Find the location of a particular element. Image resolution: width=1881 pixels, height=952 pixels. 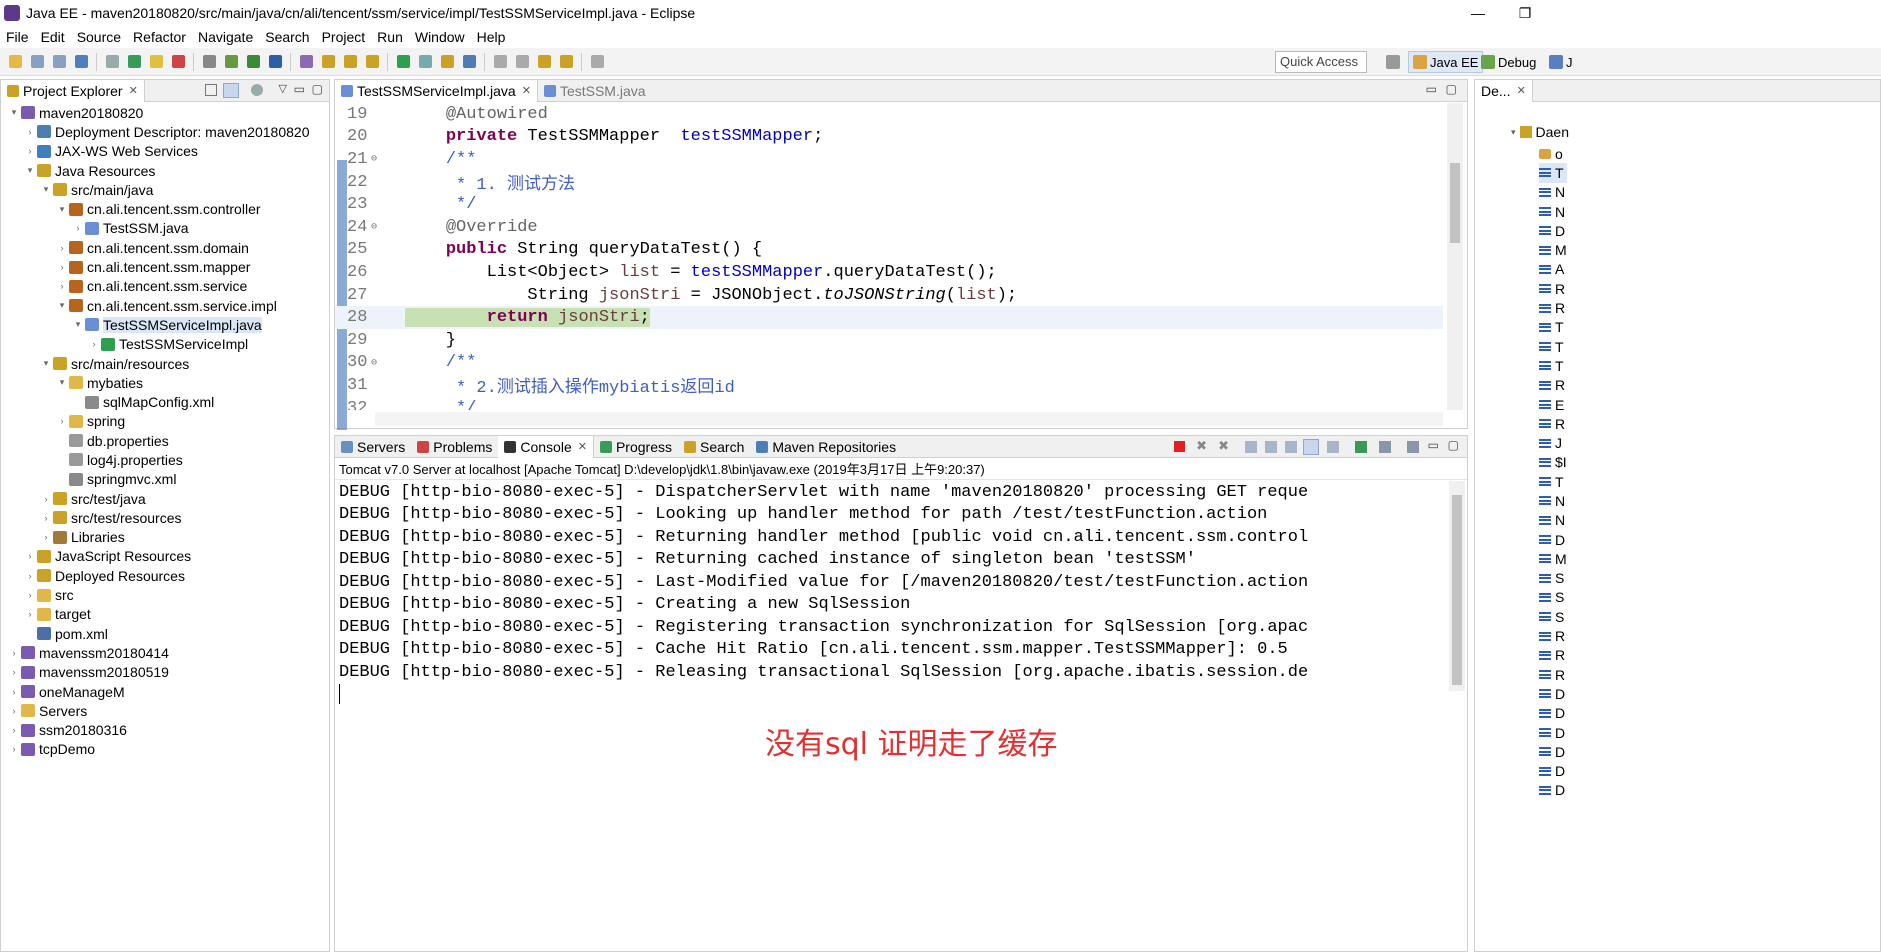

perspective-java: J is located at coordinates (1561, 62).